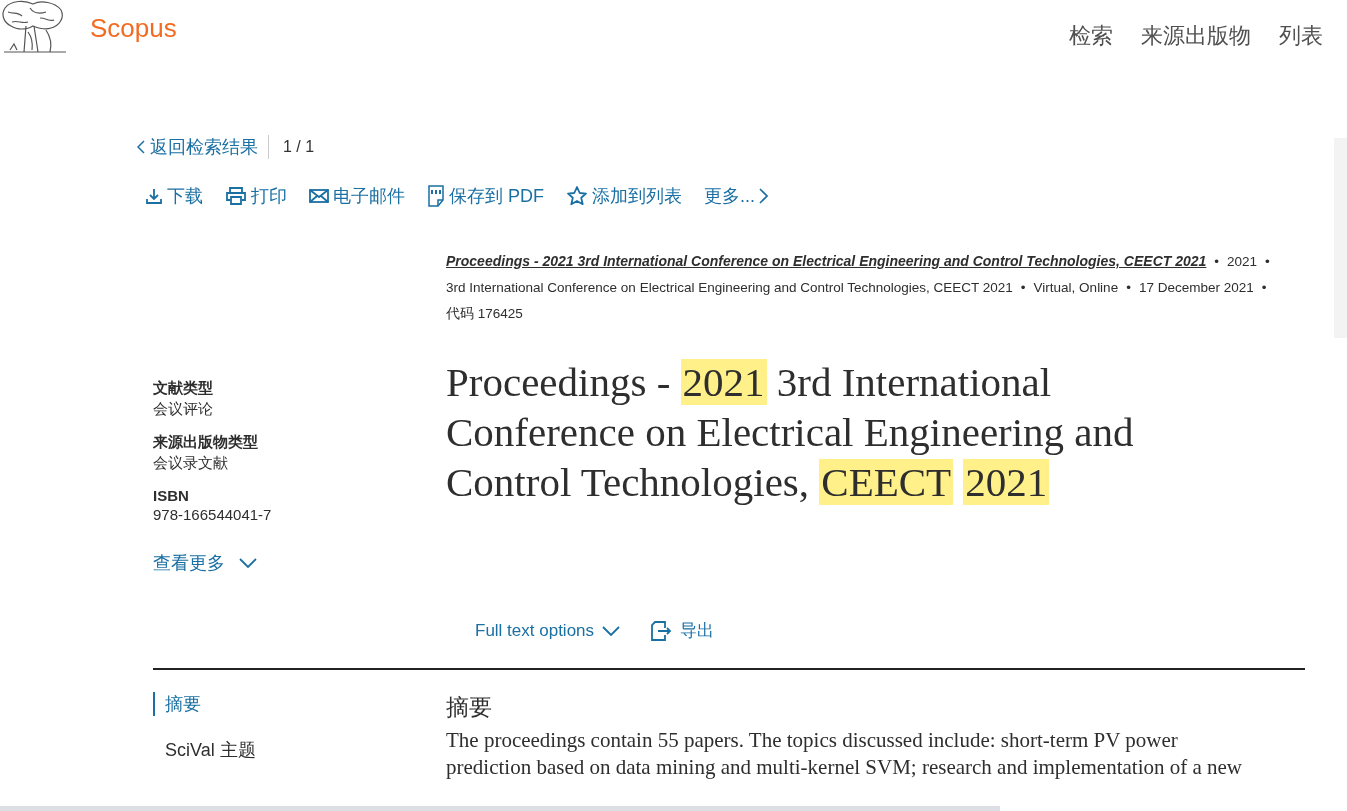 Image resolution: width=1347 pixels, height=811 pixels. Describe the element at coordinates (299, 750) in the screenshot. I see `section-nav-link: SciVal 主题` at that location.